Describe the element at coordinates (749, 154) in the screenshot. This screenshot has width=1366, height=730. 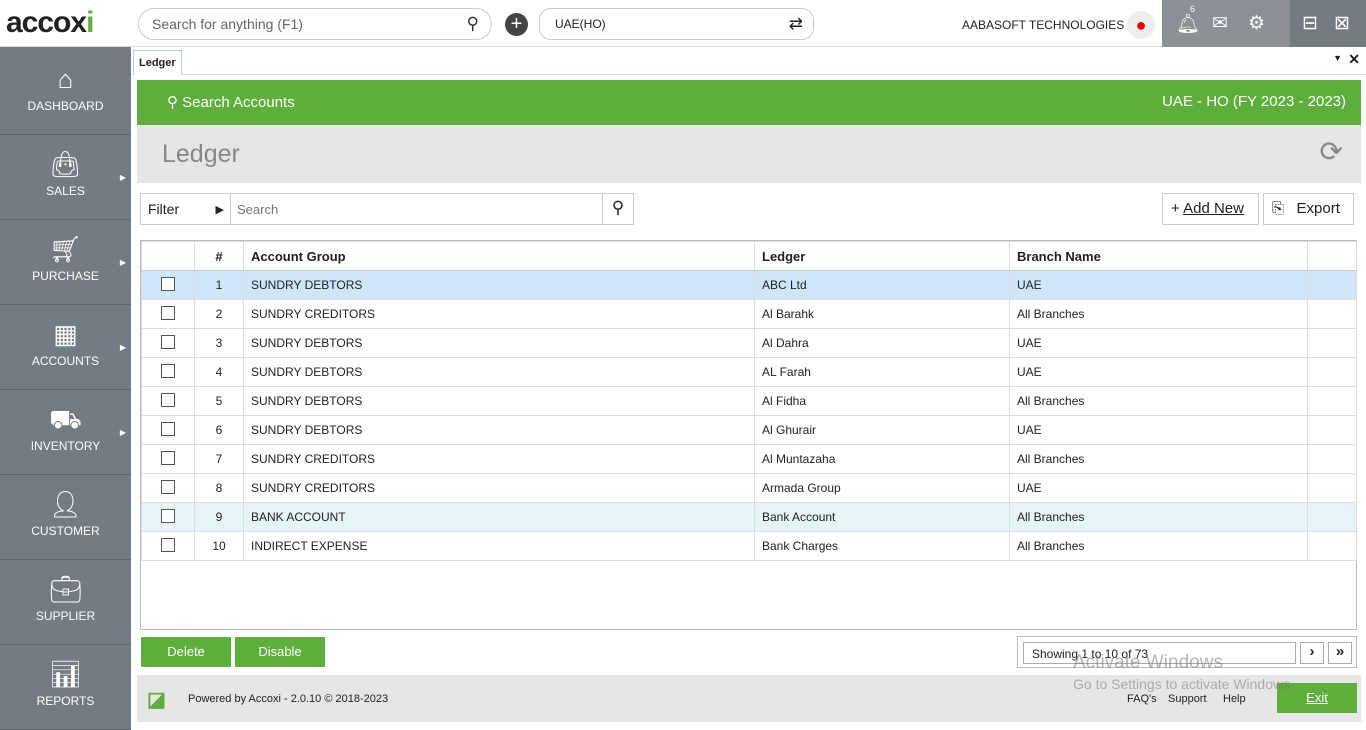
I see `title-bar: Ledger ⟳` at that location.